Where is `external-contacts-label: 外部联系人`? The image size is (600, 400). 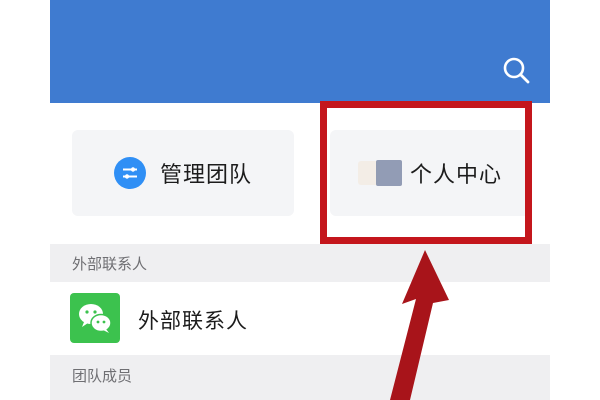
external-contacts-label: 外部联系人 is located at coordinates (193, 321).